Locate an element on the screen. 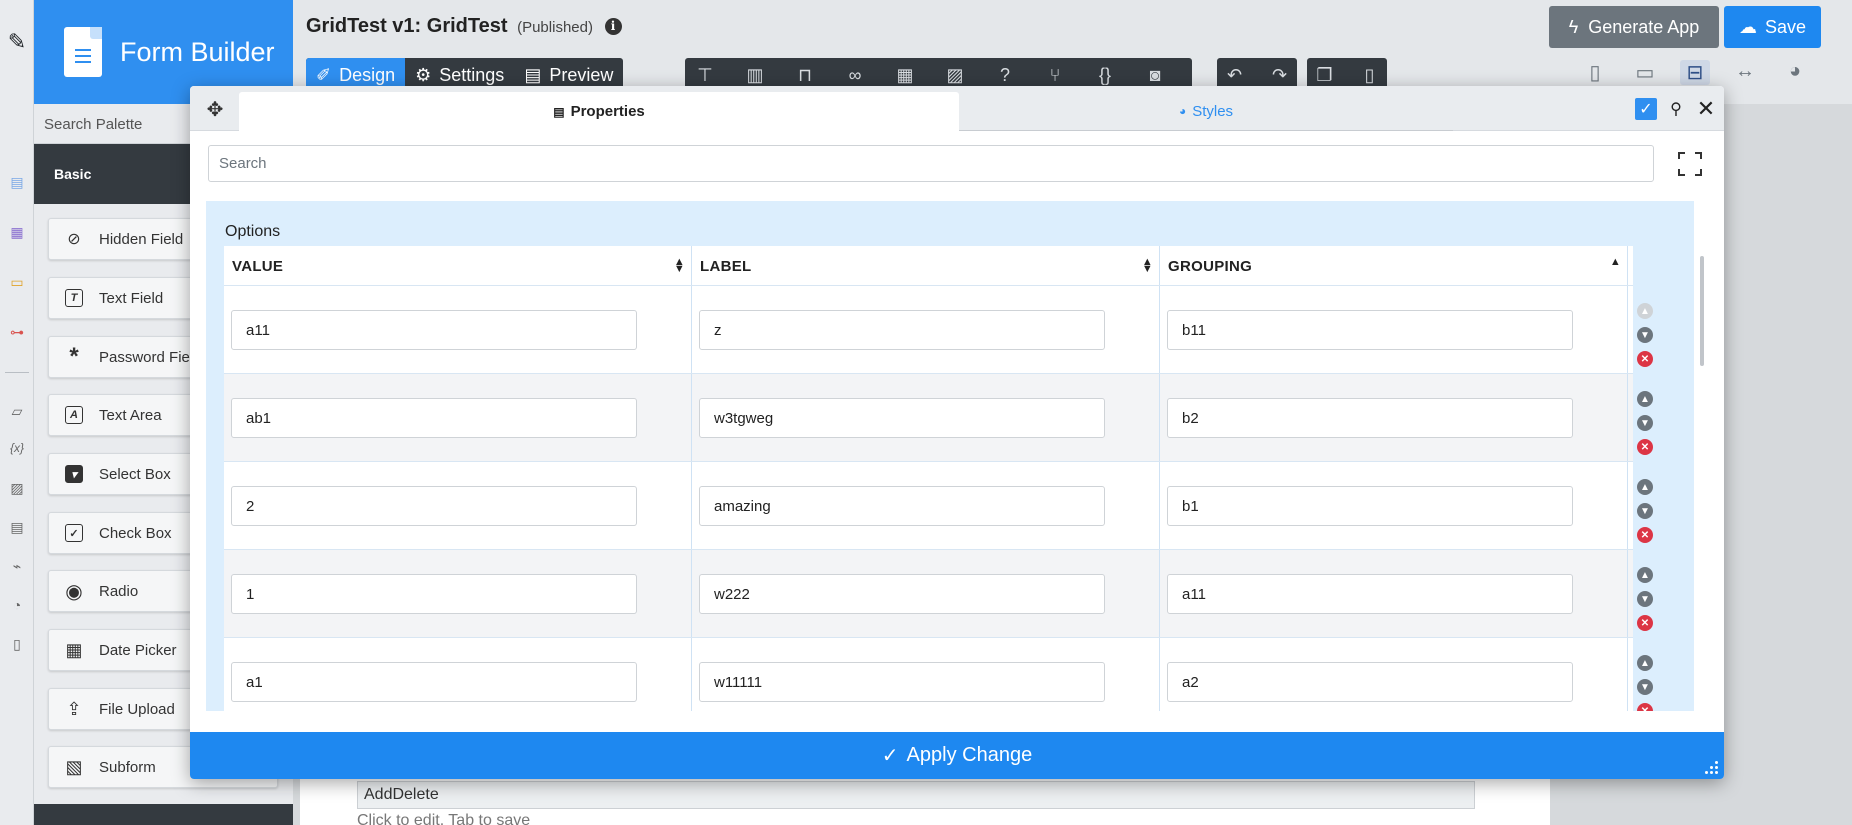 The width and height of the screenshot is (1852, 825). tab-label: Preview is located at coordinates (581, 74).